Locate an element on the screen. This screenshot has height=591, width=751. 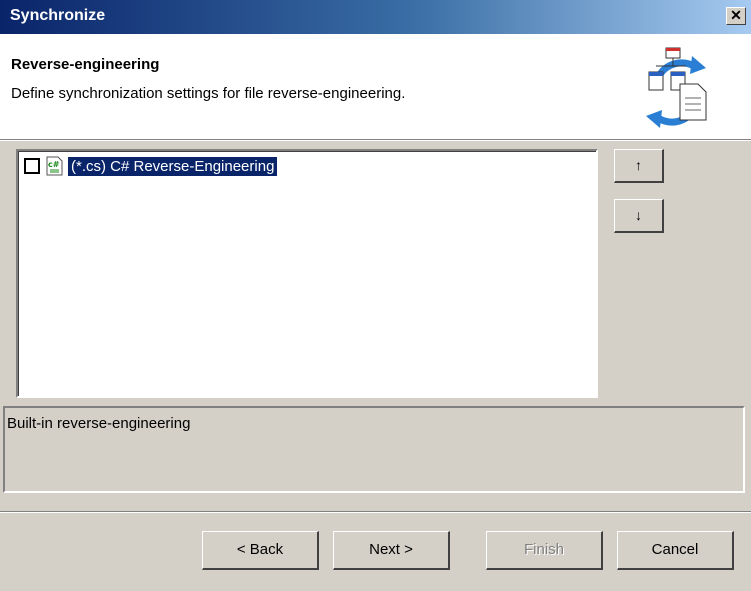
move-down-button: ↓ is located at coordinates (639, 216).